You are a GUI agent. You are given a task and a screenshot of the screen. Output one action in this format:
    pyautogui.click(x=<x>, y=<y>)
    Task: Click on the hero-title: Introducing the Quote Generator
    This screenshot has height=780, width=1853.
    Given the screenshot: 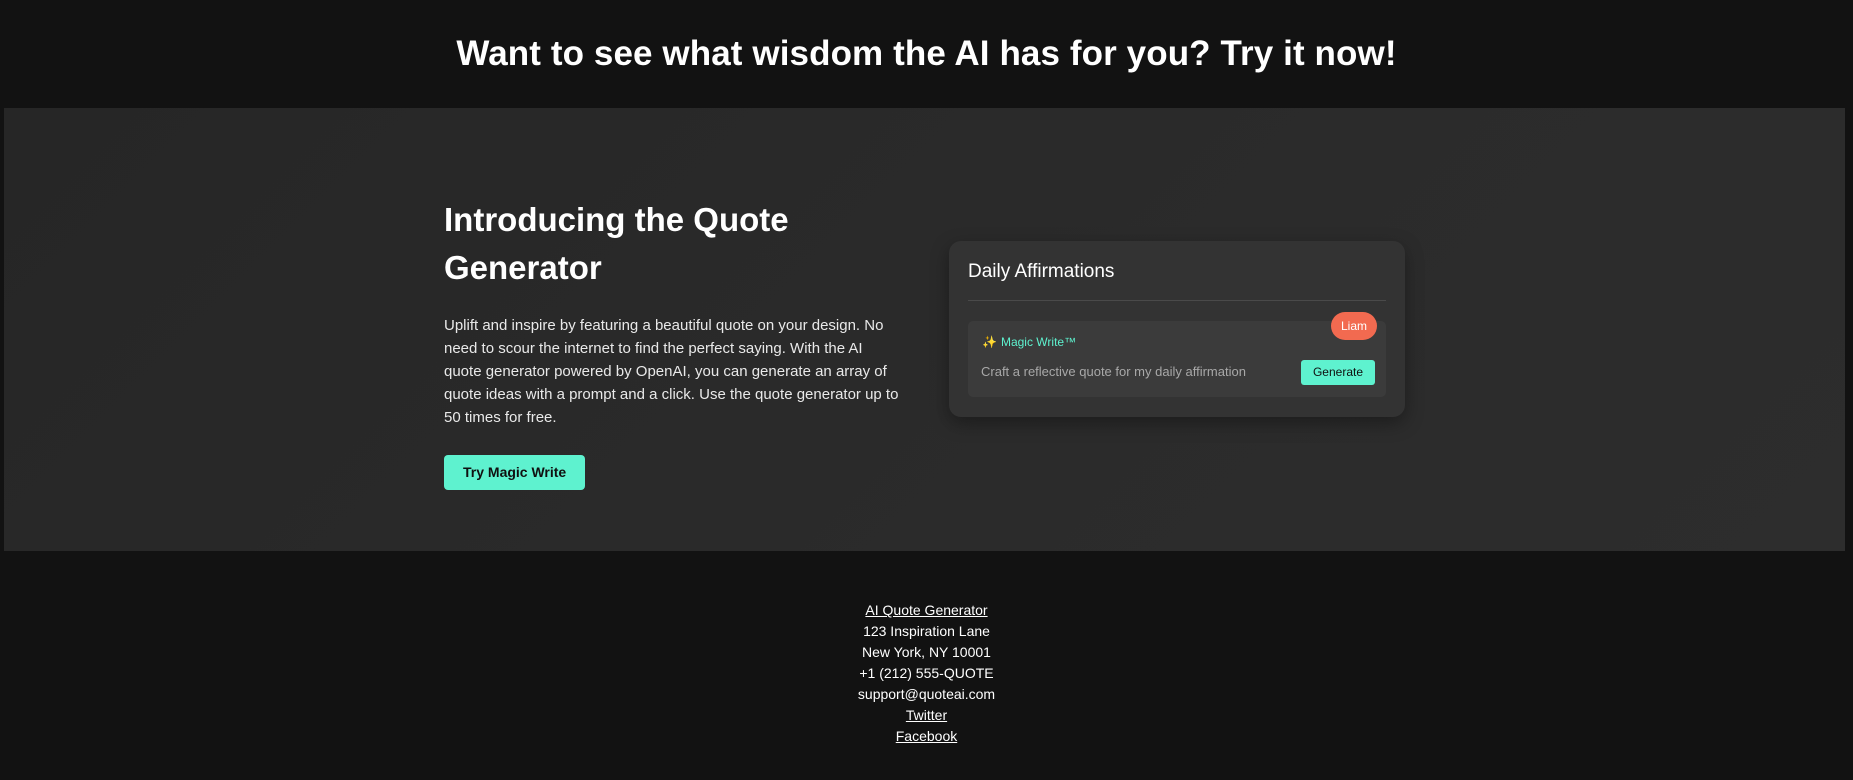 What is the action you would take?
    pyautogui.click(x=674, y=244)
    